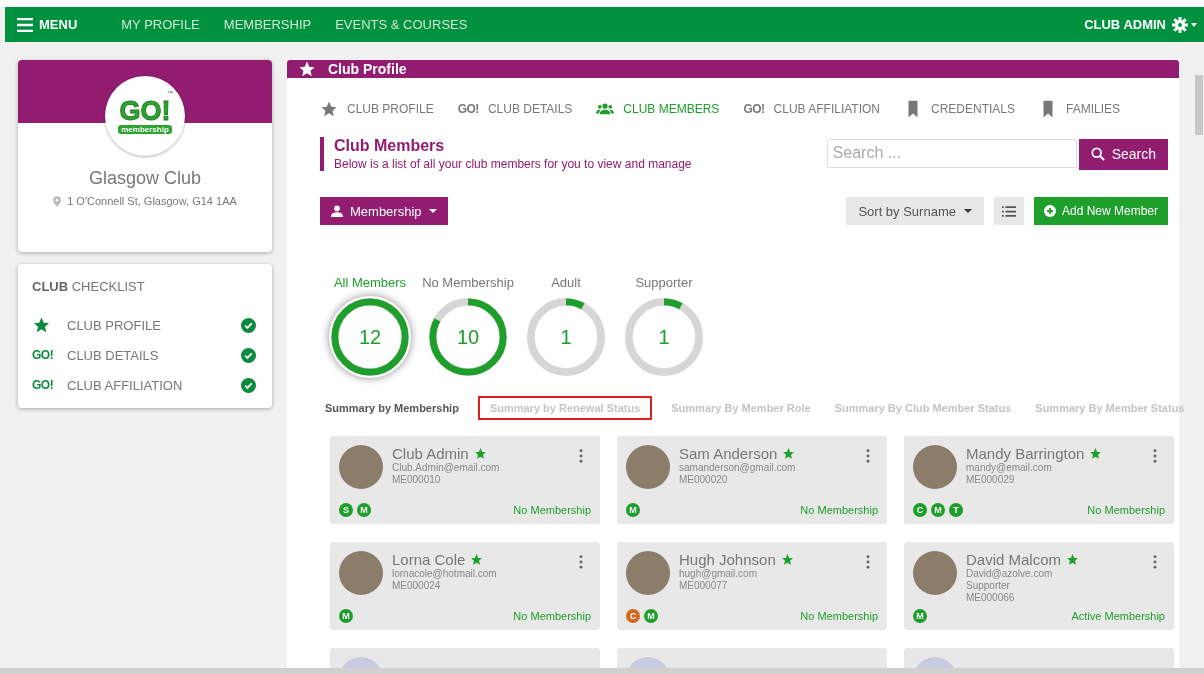 The height and width of the screenshot is (674, 1204). Describe the element at coordinates (384, 211) in the screenshot. I see `membership-dropdown: Membership` at that location.